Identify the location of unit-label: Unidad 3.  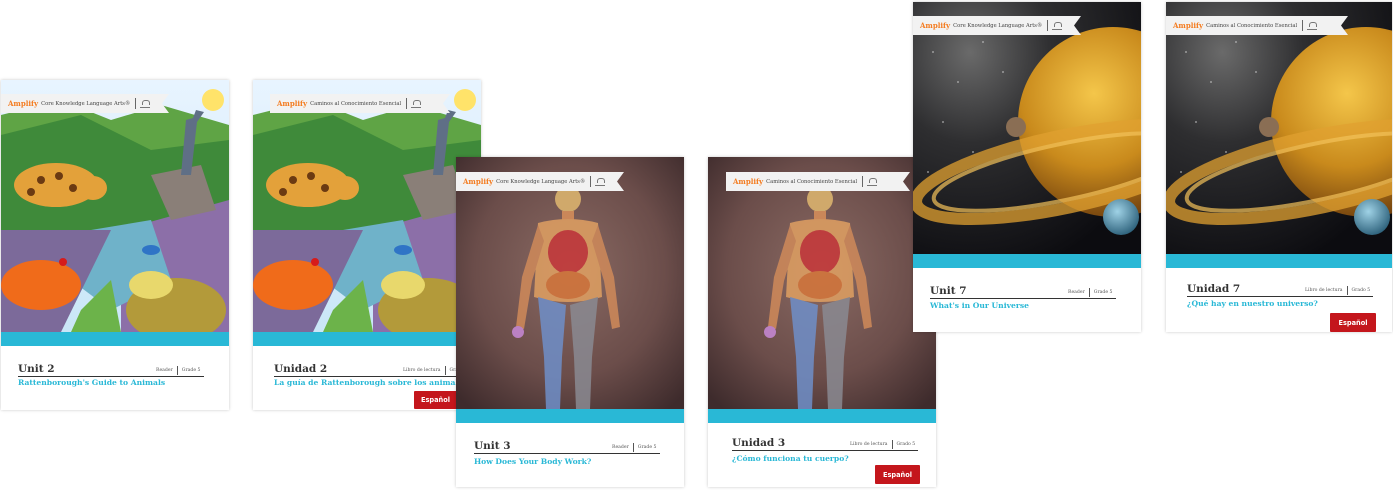
(759, 443).